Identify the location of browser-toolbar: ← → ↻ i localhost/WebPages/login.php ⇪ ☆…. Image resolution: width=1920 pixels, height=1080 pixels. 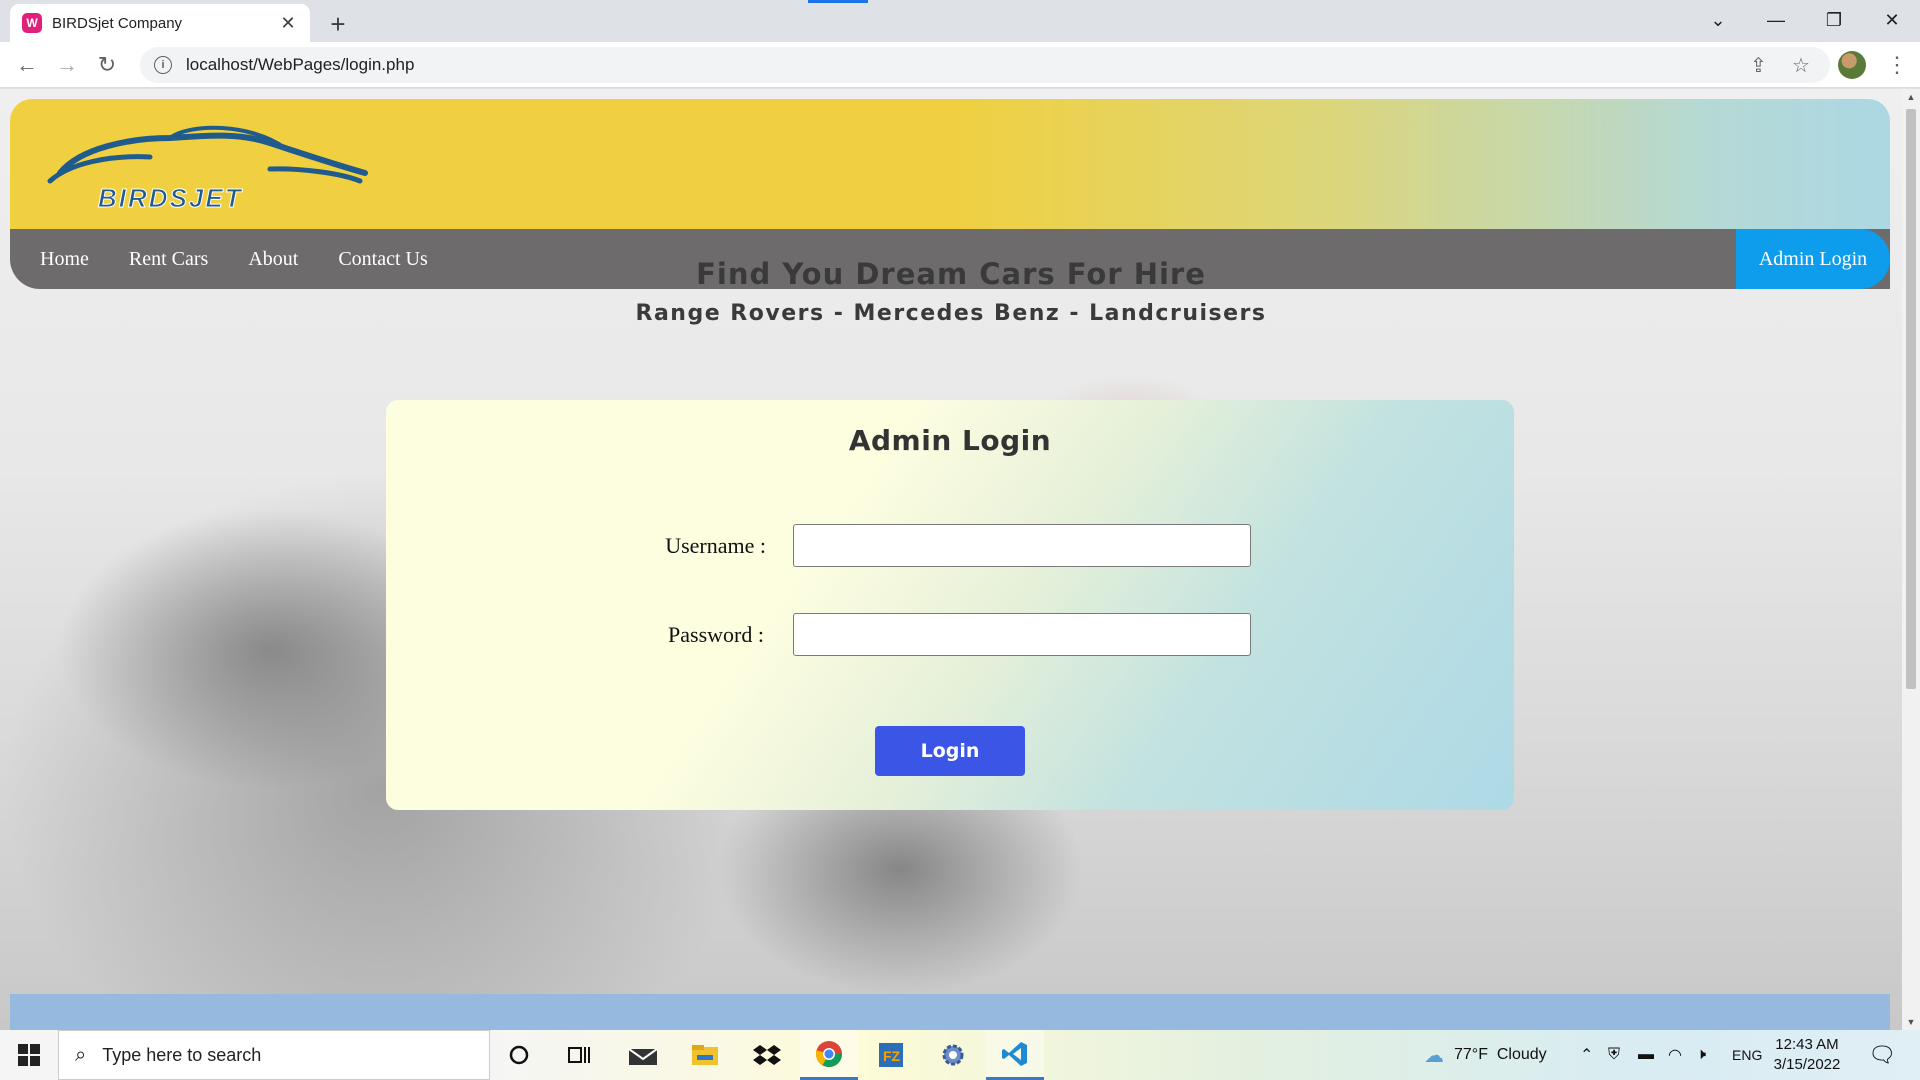
(960, 65).